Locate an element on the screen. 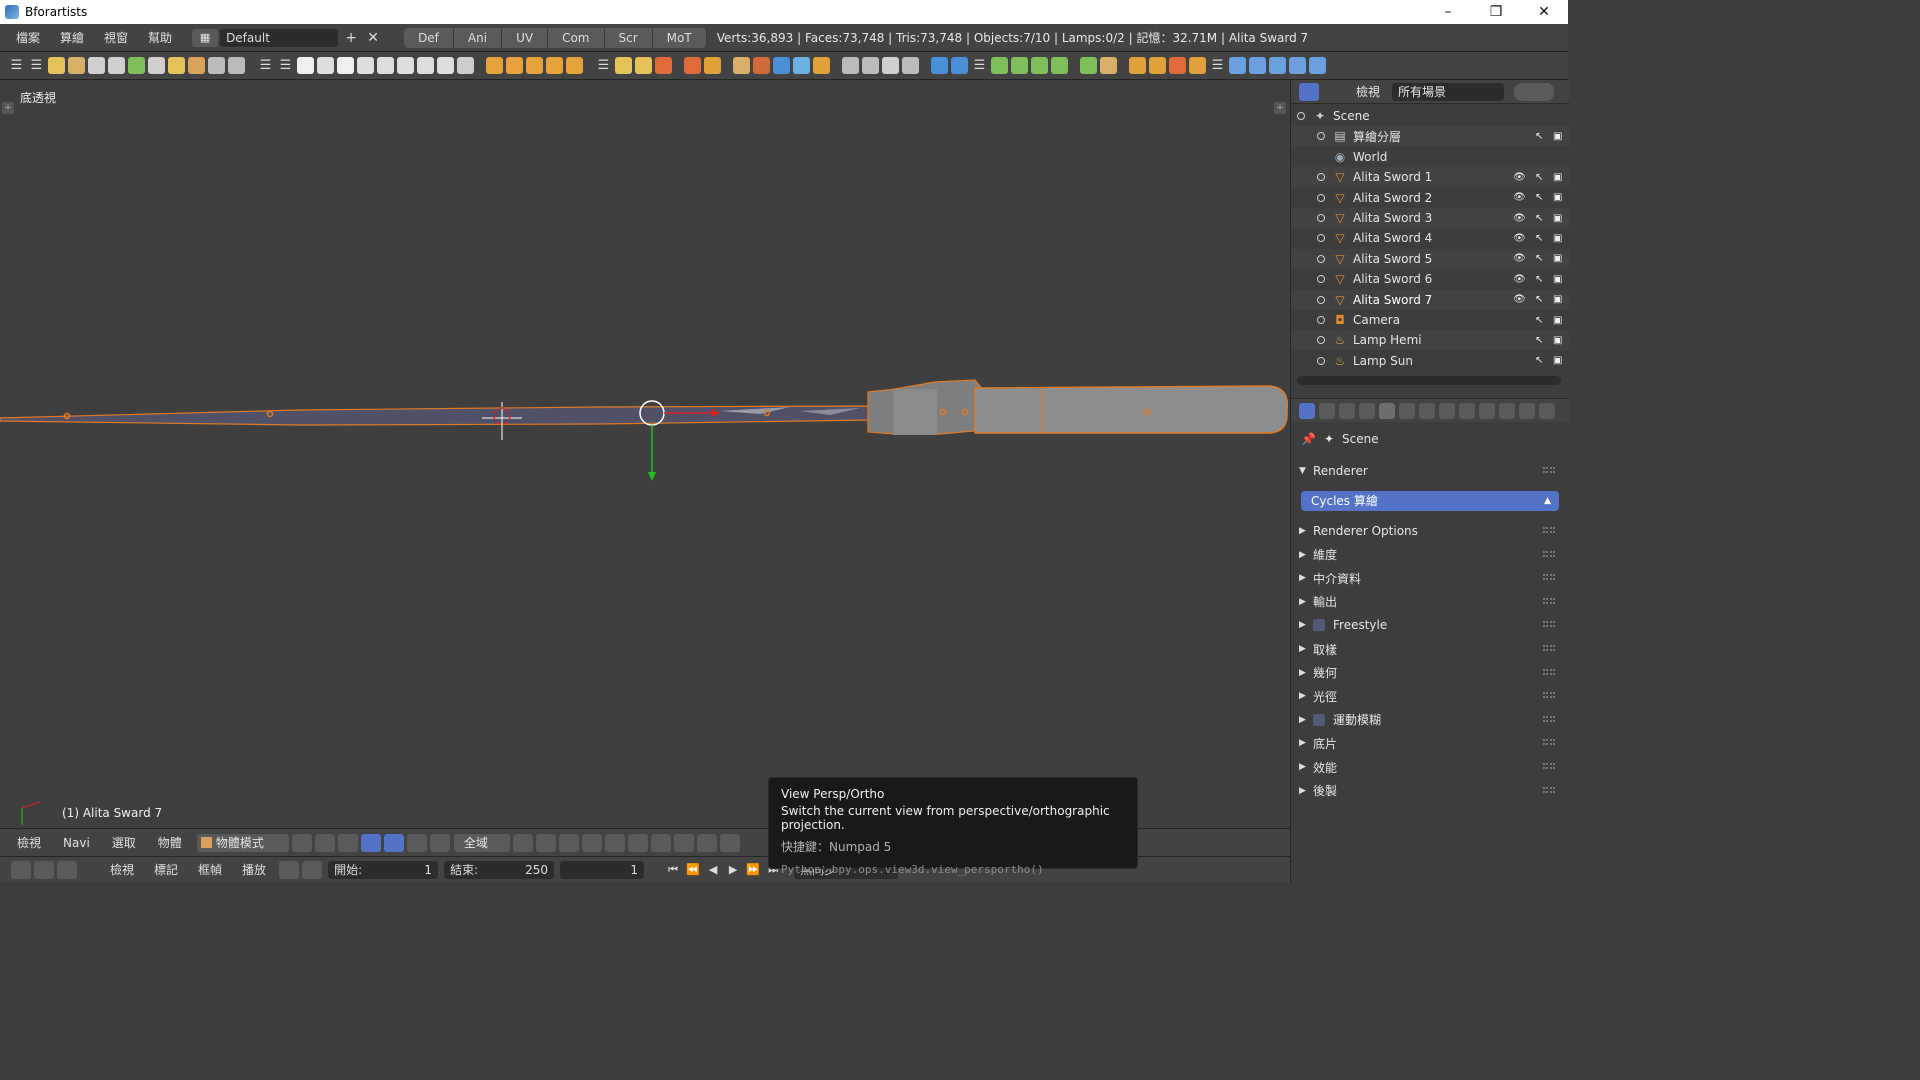 This screenshot has height=1080, width=1920. dopesheet-icon is located at coordinates (67, 869).